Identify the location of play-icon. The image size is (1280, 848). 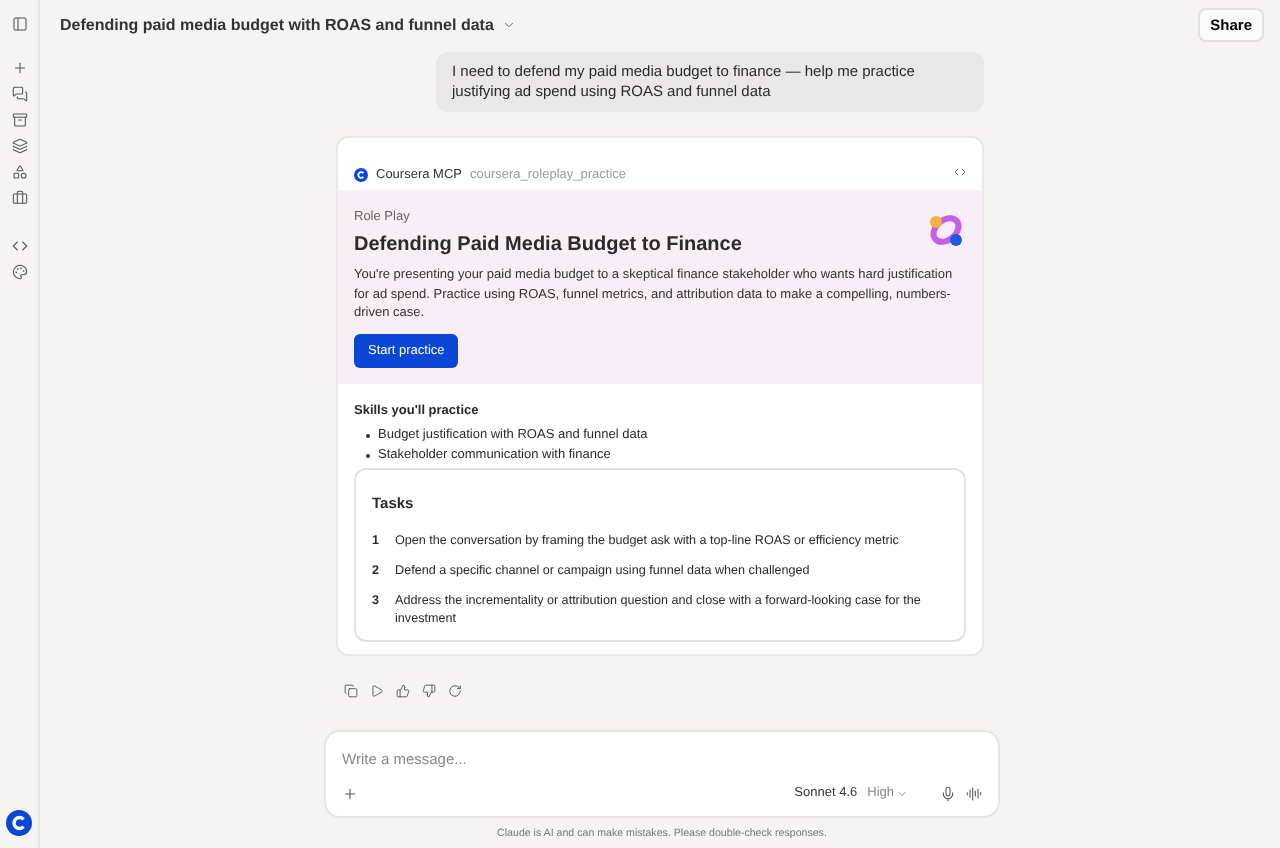
(377, 690).